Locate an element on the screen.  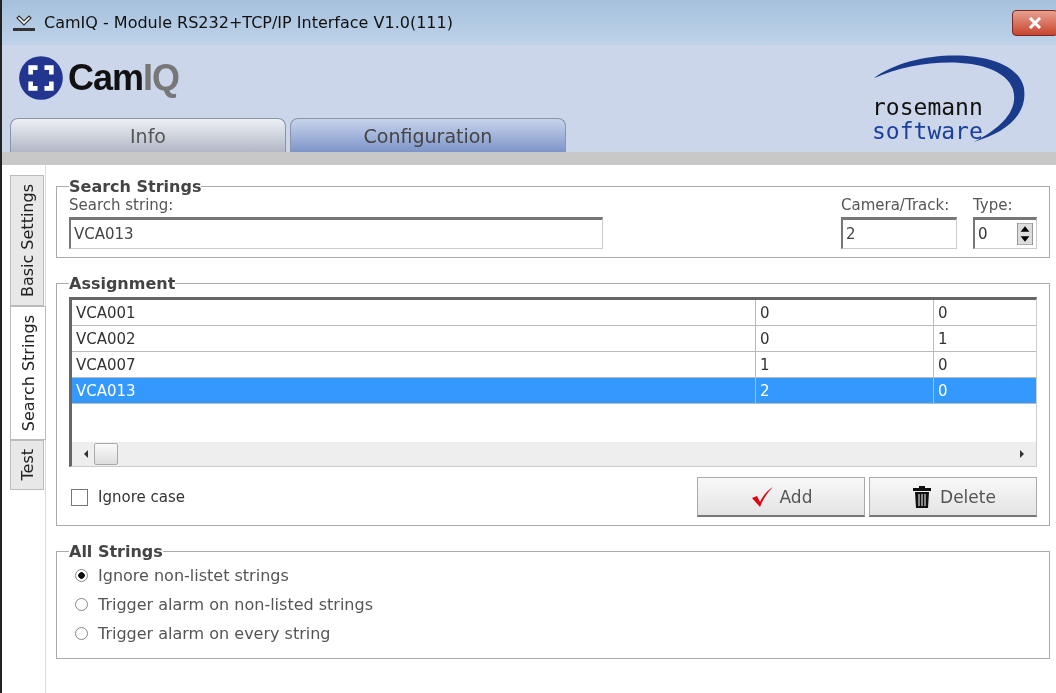
radio-label: Trigger alarm on non-listed strings is located at coordinates (235, 604).